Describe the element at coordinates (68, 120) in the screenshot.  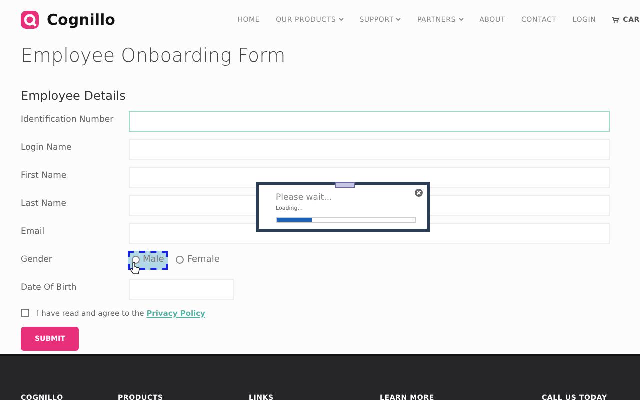
I see `field-label: Identification Number` at that location.